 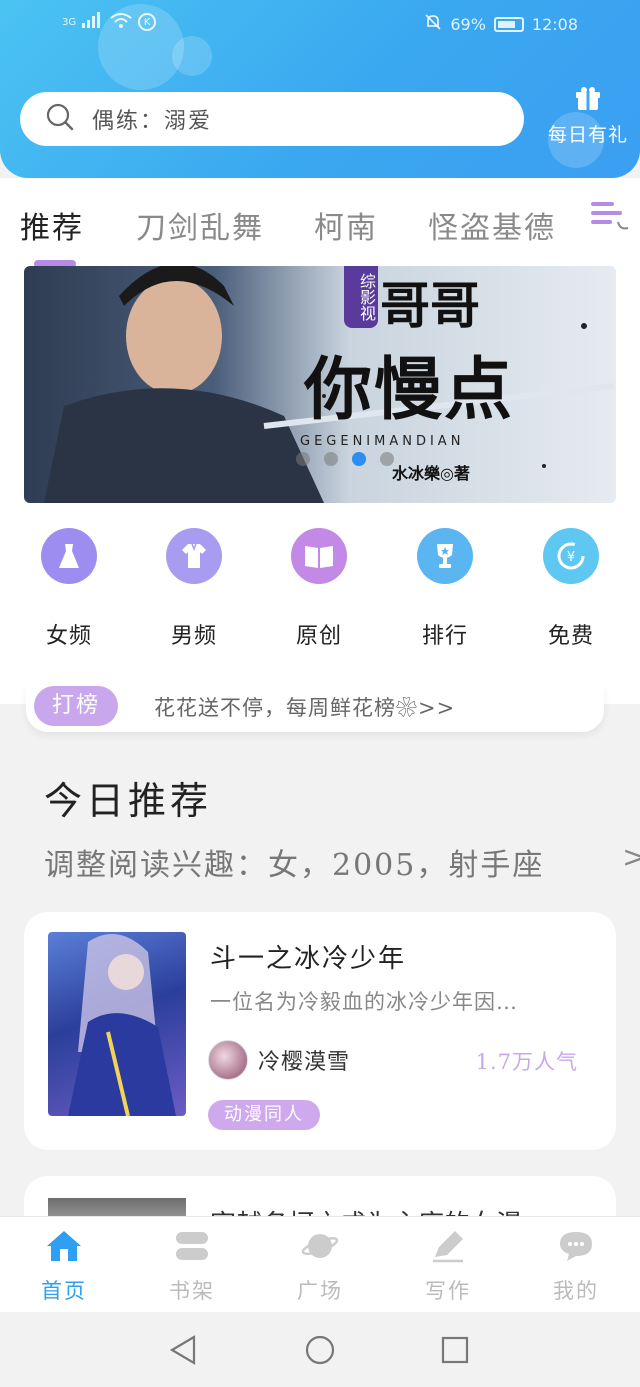 What do you see at coordinates (192, 1291) in the screenshot?
I see `nav-label: 书架` at bounding box center [192, 1291].